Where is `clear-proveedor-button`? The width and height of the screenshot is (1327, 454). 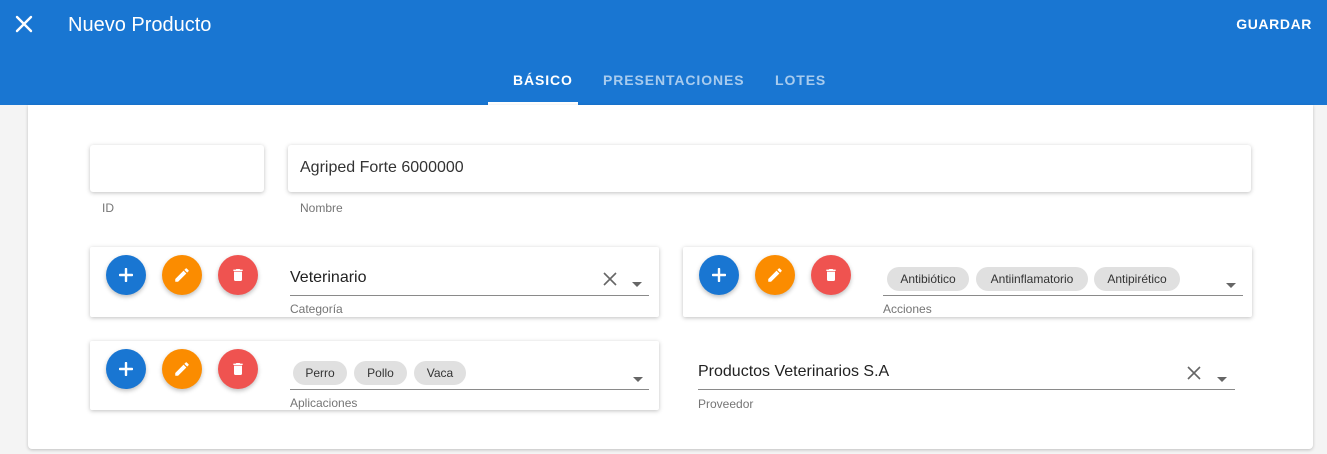 clear-proveedor-button is located at coordinates (1194, 375).